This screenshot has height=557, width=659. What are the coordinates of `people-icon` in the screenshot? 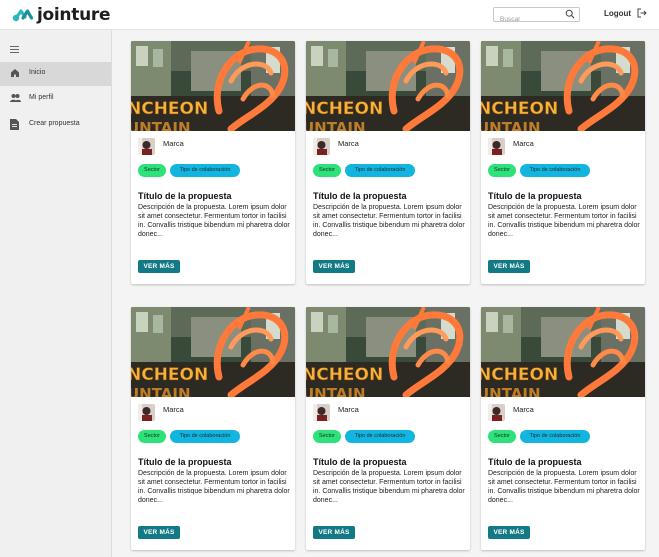 It's located at (15, 98).